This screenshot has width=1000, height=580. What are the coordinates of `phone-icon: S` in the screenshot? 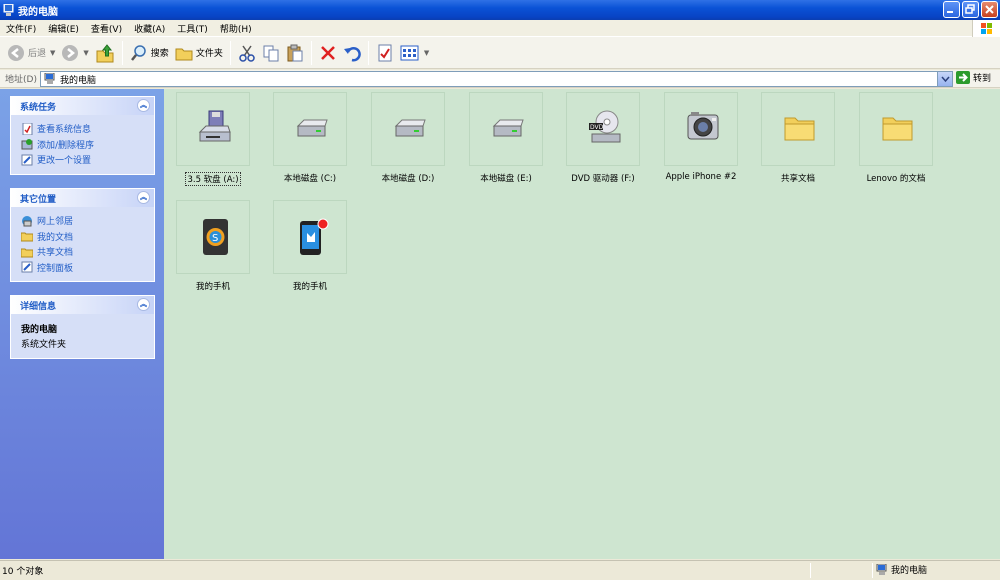 It's located at (215, 237).